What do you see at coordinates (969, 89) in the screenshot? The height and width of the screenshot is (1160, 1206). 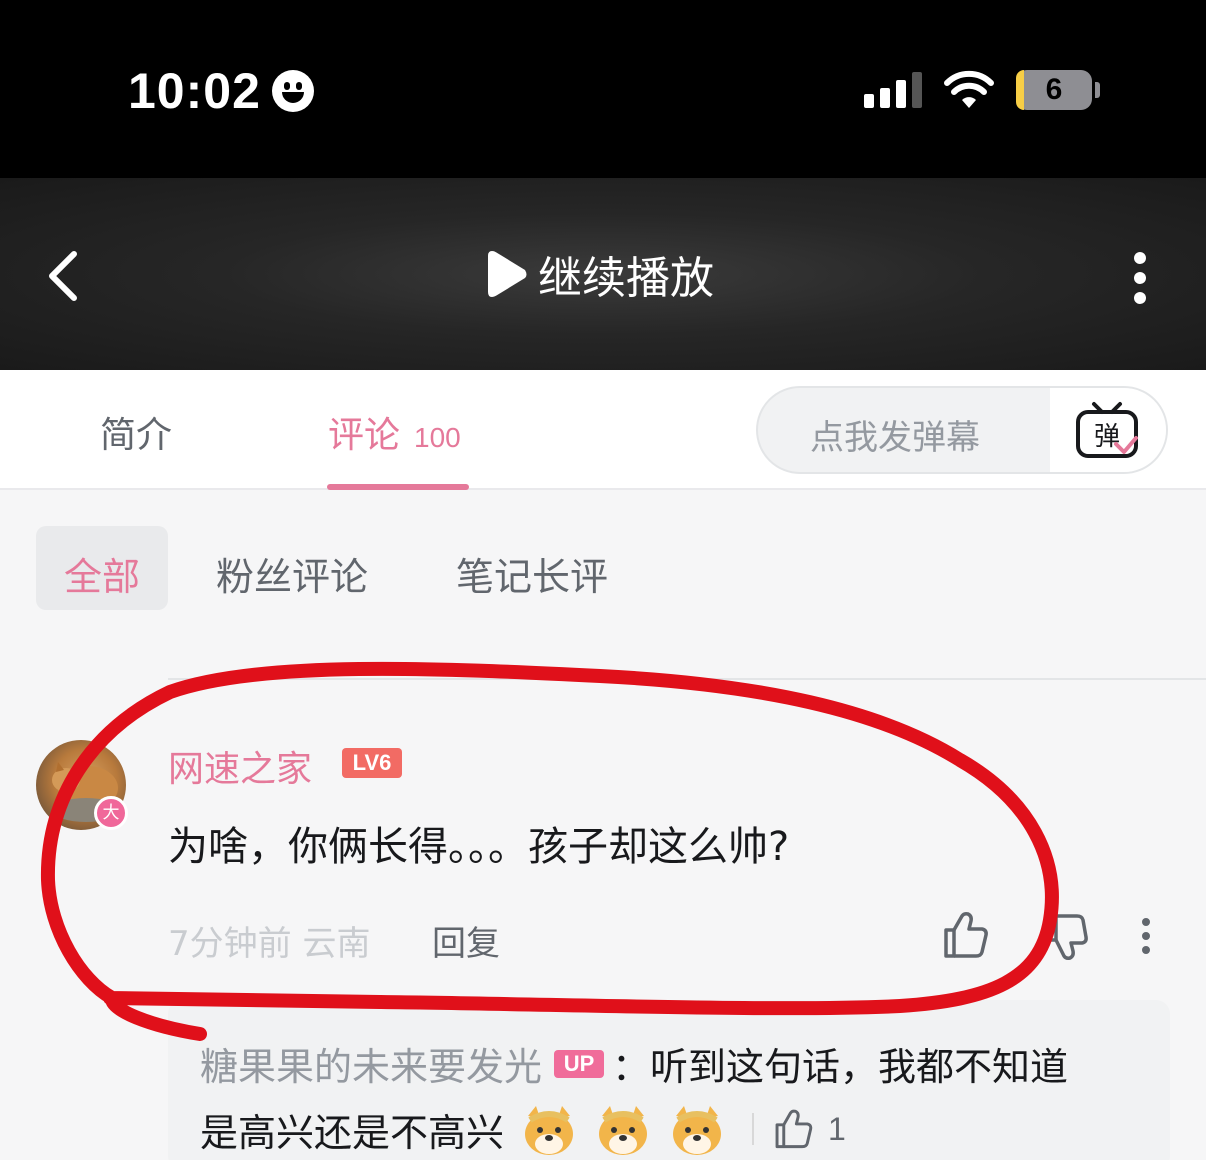 I see `wifi-icon` at bounding box center [969, 89].